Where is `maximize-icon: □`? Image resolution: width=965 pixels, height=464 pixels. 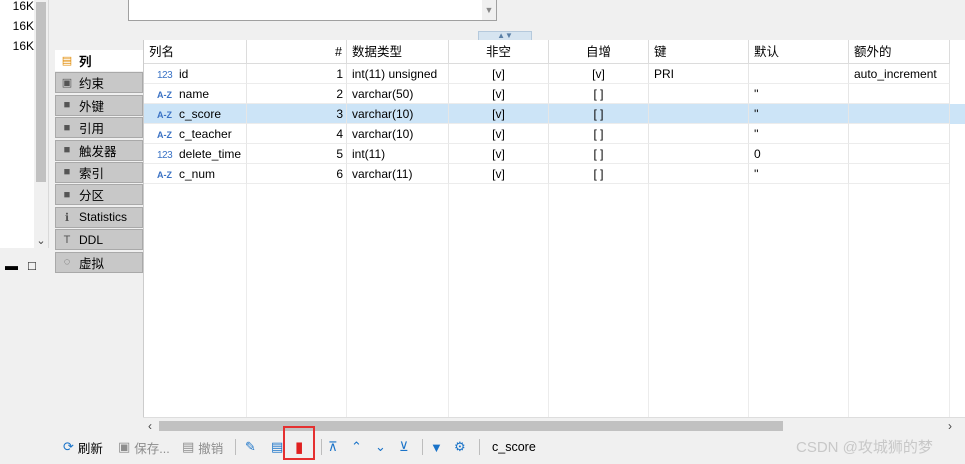
maximize-icon: □ is located at coordinates (32, 265).